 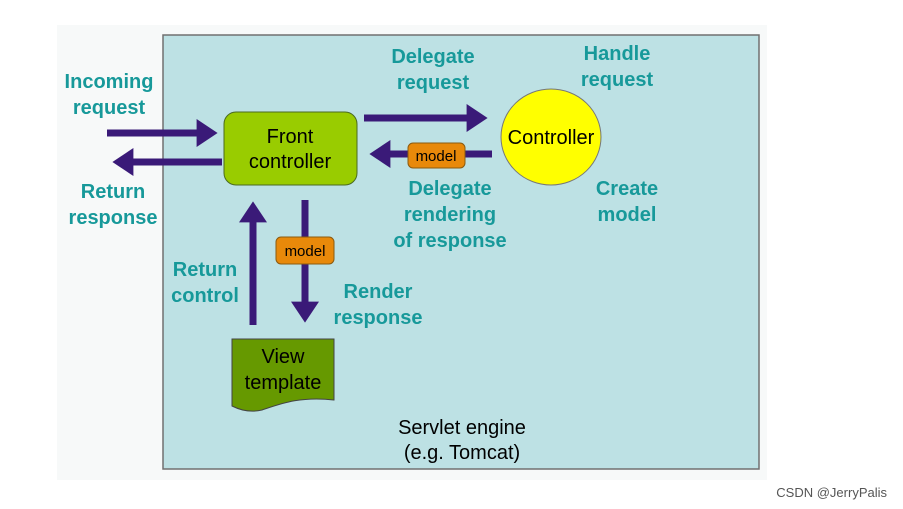 I want to click on controller-label: Controller, so click(x=551, y=138).